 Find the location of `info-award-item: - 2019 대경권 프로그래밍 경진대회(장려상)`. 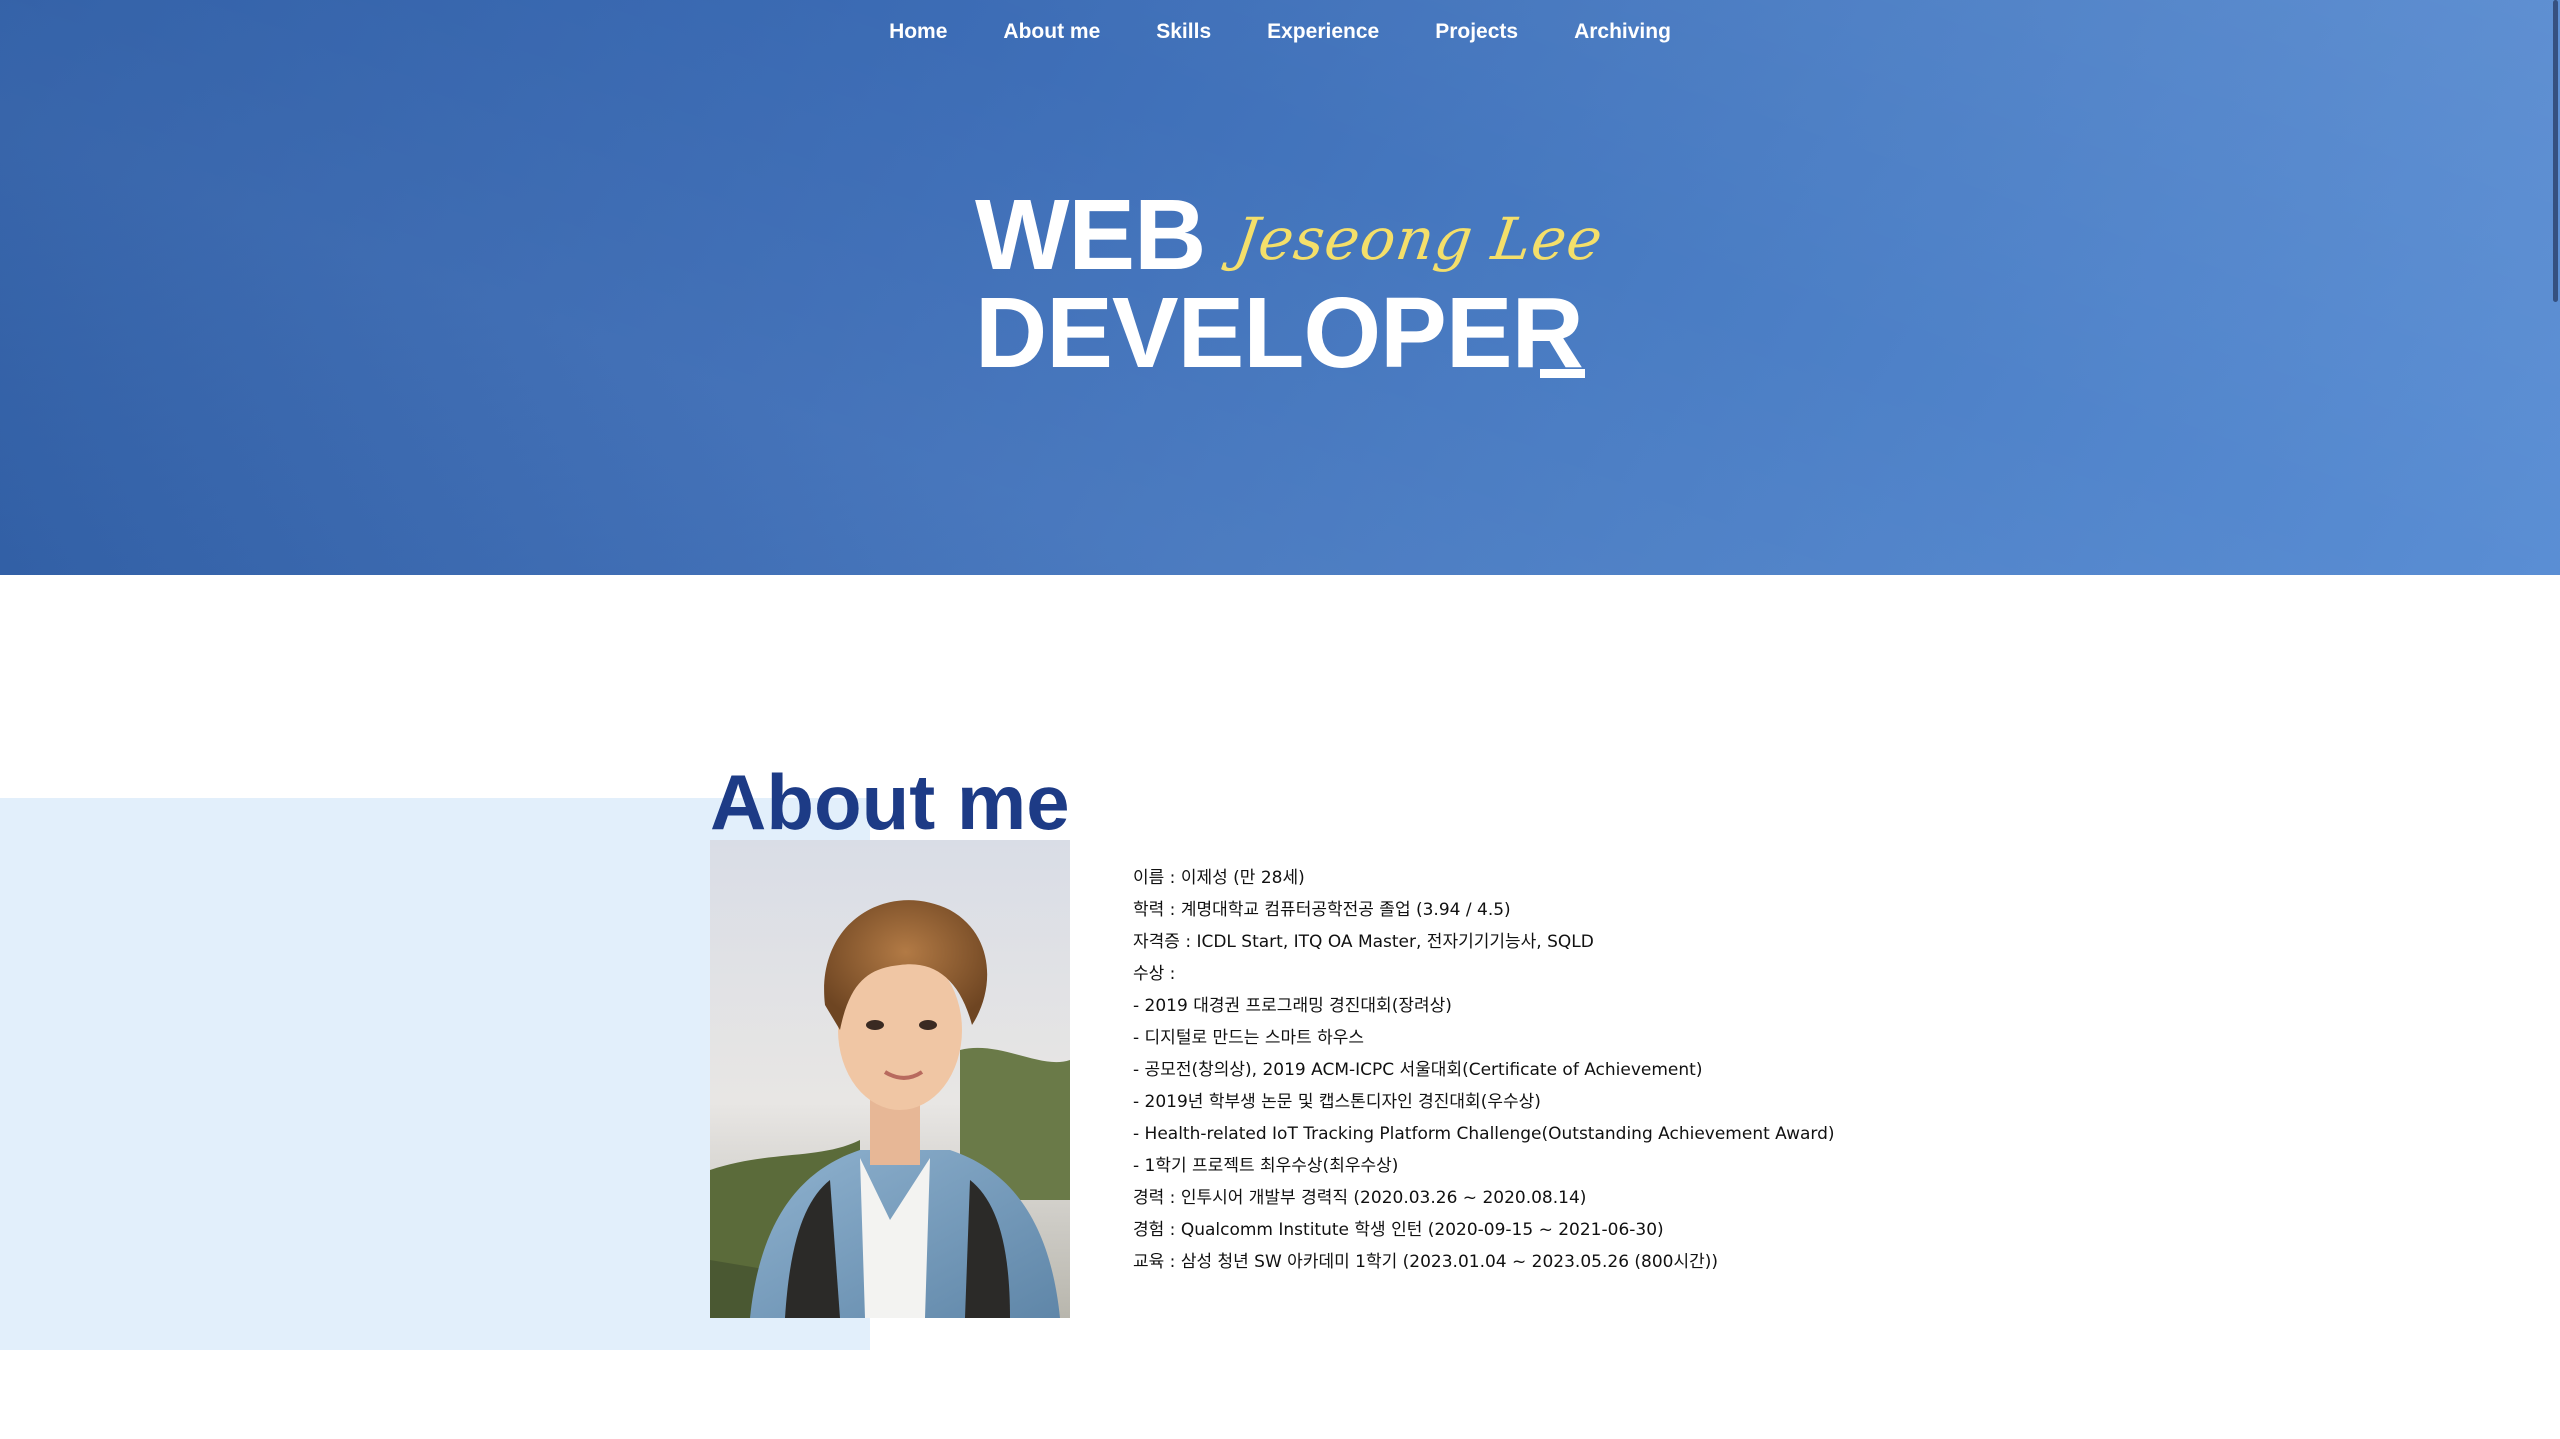

info-award-item: - 2019 대경권 프로그래밍 경진대회(장려상) is located at coordinates (1292, 1006).